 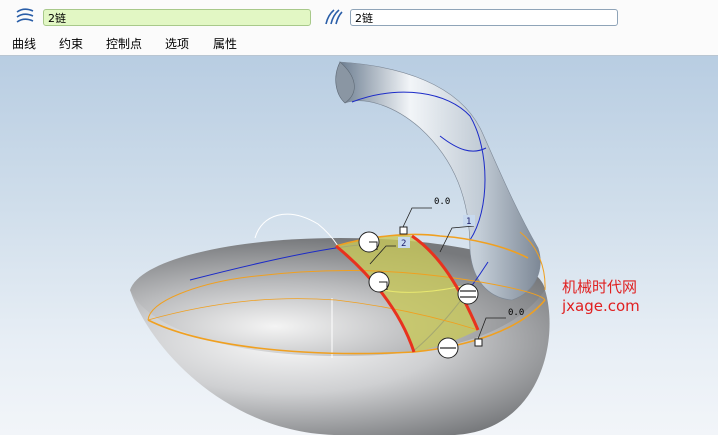 What do you see at coordinates (359, 45) in the screenshot?
I see `dashboard-tab-bar: 曲线 约束 控制点 选项 属性` at bounding box center [359, 45].